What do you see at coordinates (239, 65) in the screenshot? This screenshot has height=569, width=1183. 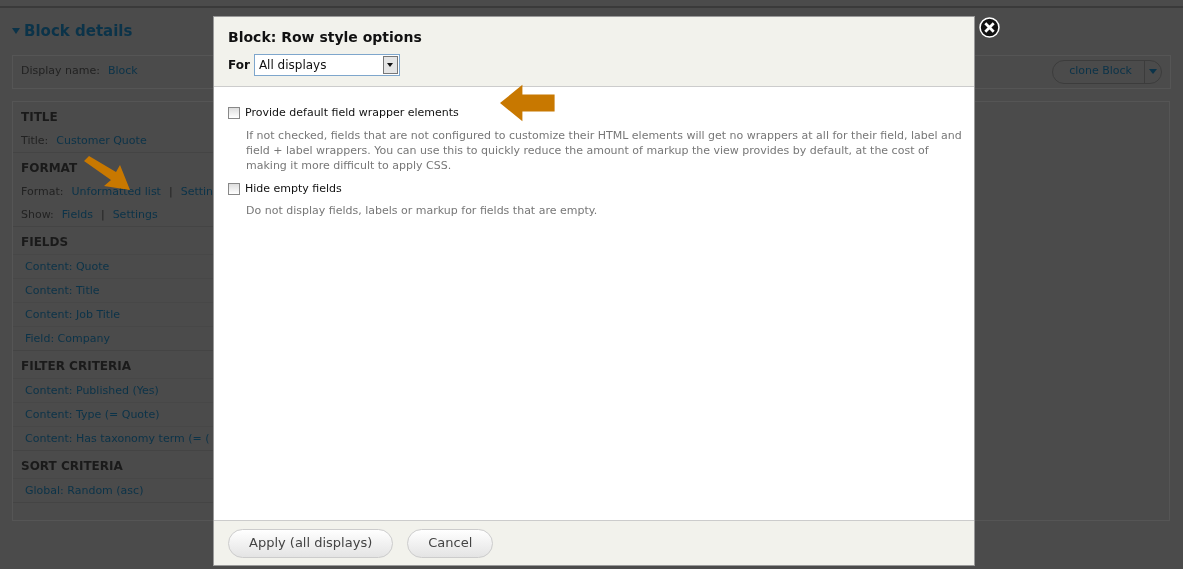 I see `for-label: For` at bounding box center [239, 65].